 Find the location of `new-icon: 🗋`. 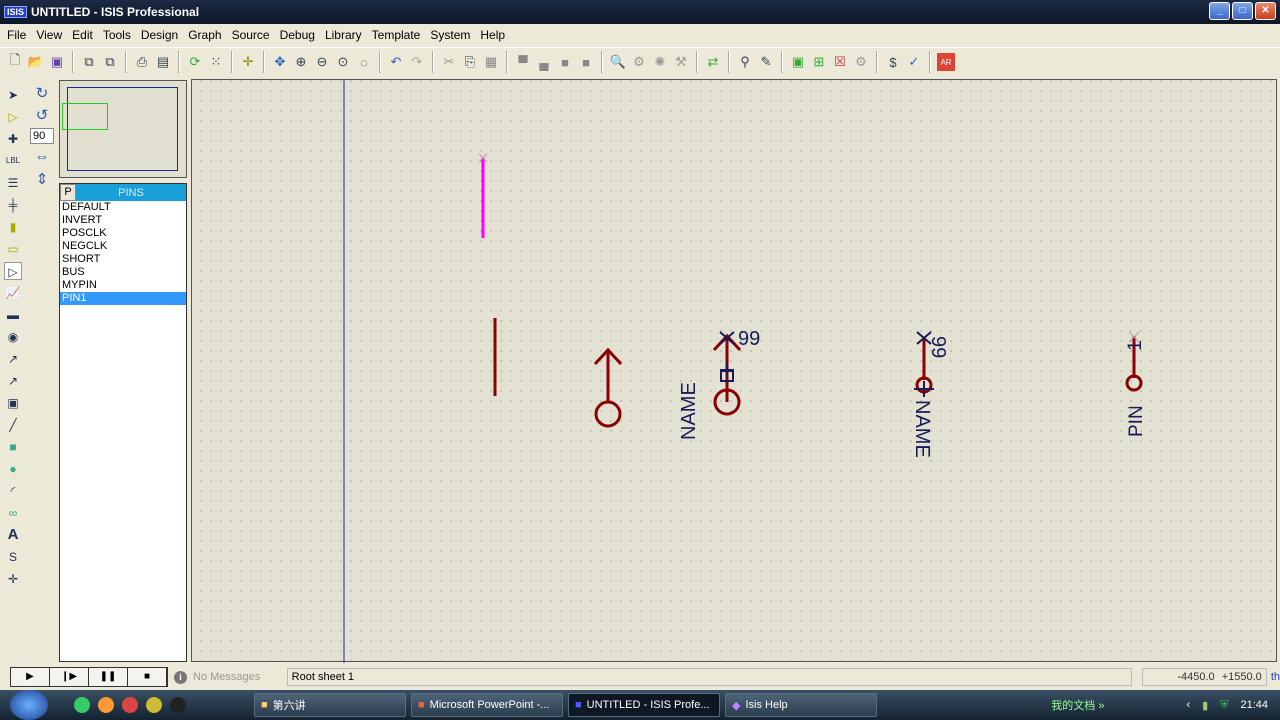

new-icon: 🗋 is located at coordinates (15, 61).